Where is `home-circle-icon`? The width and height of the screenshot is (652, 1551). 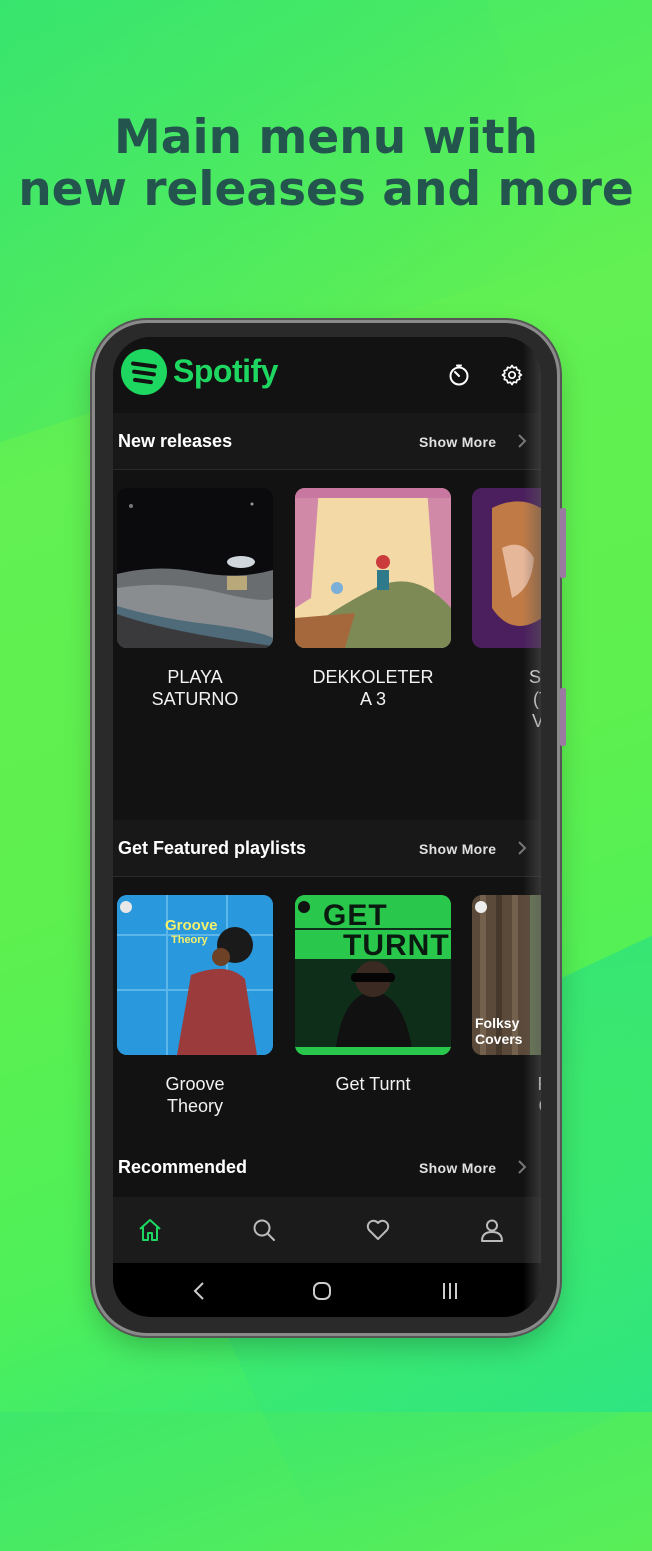
home-circle-icon is located at coordinates (322, 1291).